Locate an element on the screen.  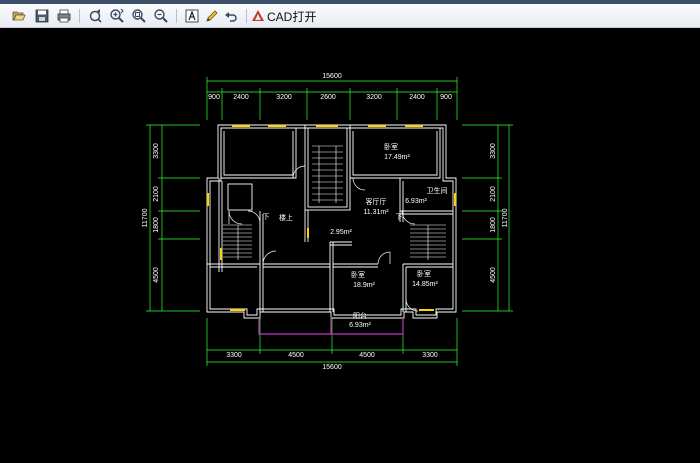
living-label: 客厅厅 is located at coordinates (376, 201).